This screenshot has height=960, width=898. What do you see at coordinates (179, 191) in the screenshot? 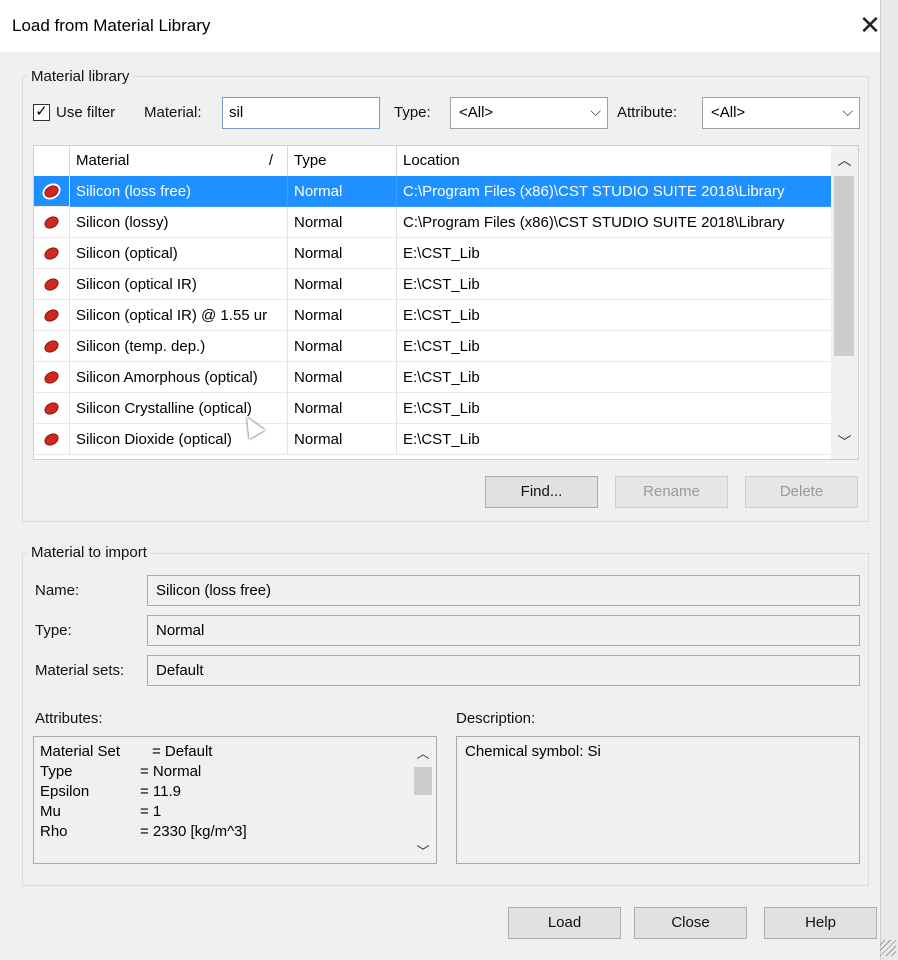
I see `material-cell: Silicon (loss free)` at bounding box center [179, 191].